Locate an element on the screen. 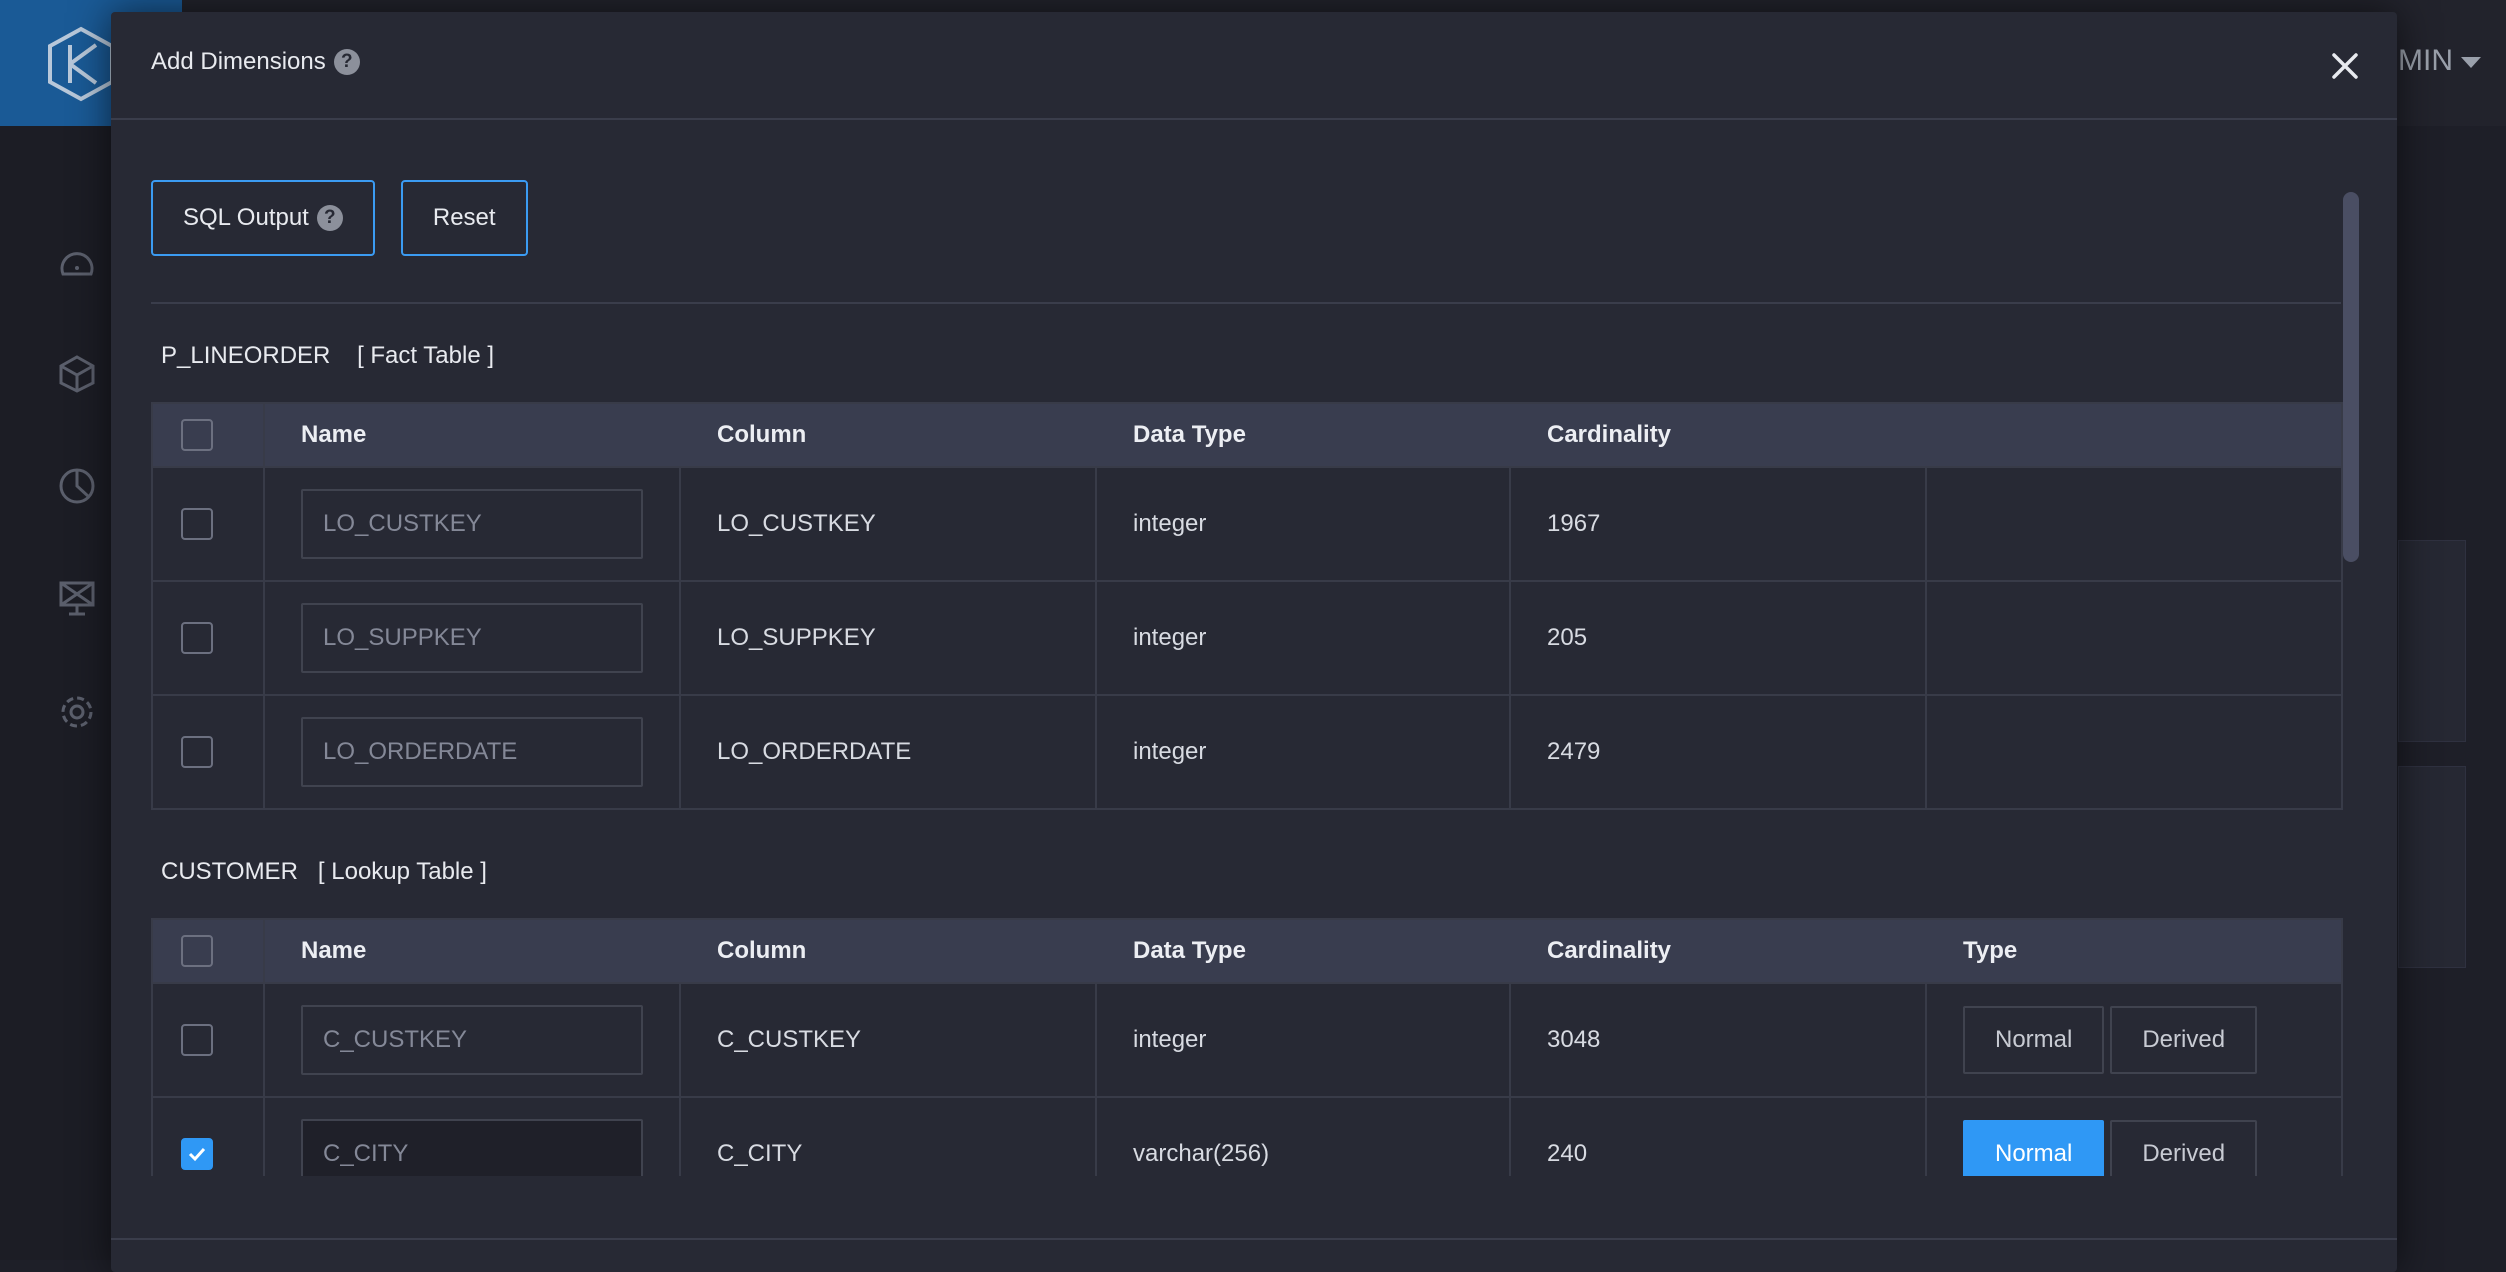 Image resolution: width=2506 pixels, height=1272 pixels. column-value: C_CITY is located at coordinates (760, 1153).